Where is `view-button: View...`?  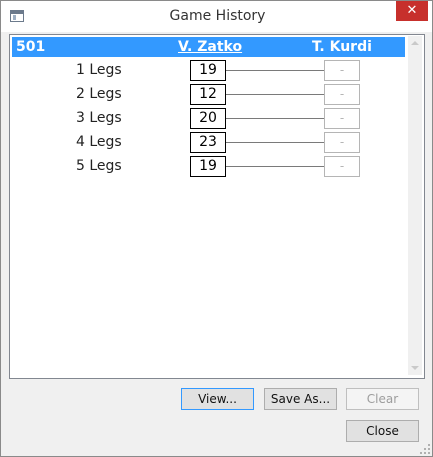
view-button: View... is located at coordinates (217, 399).